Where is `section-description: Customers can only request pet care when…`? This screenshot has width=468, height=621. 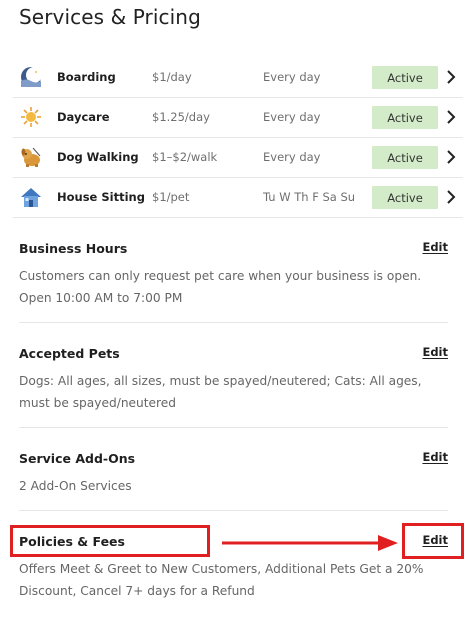
section-description: Customers can only request pet care when… is located at coordinates (239, 287).